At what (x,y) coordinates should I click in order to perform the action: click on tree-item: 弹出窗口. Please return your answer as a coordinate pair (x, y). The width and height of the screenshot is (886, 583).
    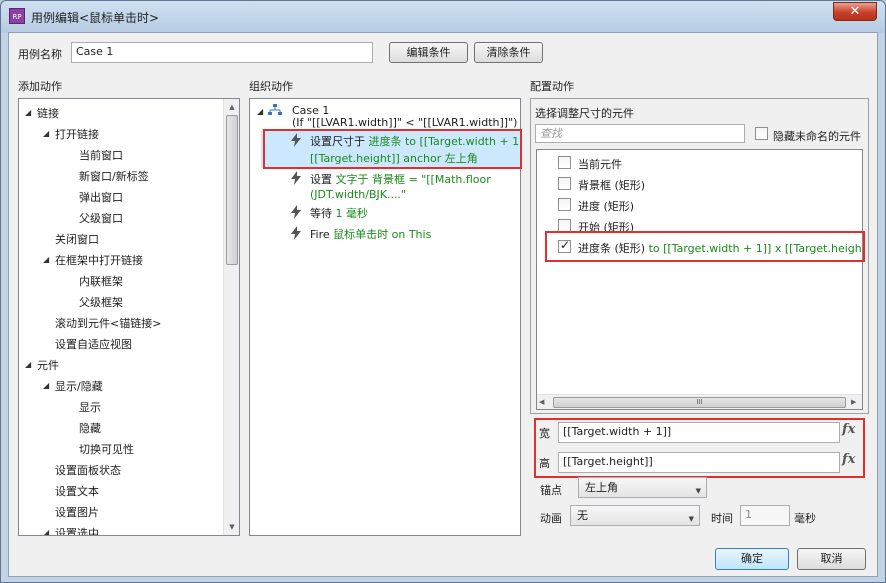
    Looking at the image, I should click on (101, 197).